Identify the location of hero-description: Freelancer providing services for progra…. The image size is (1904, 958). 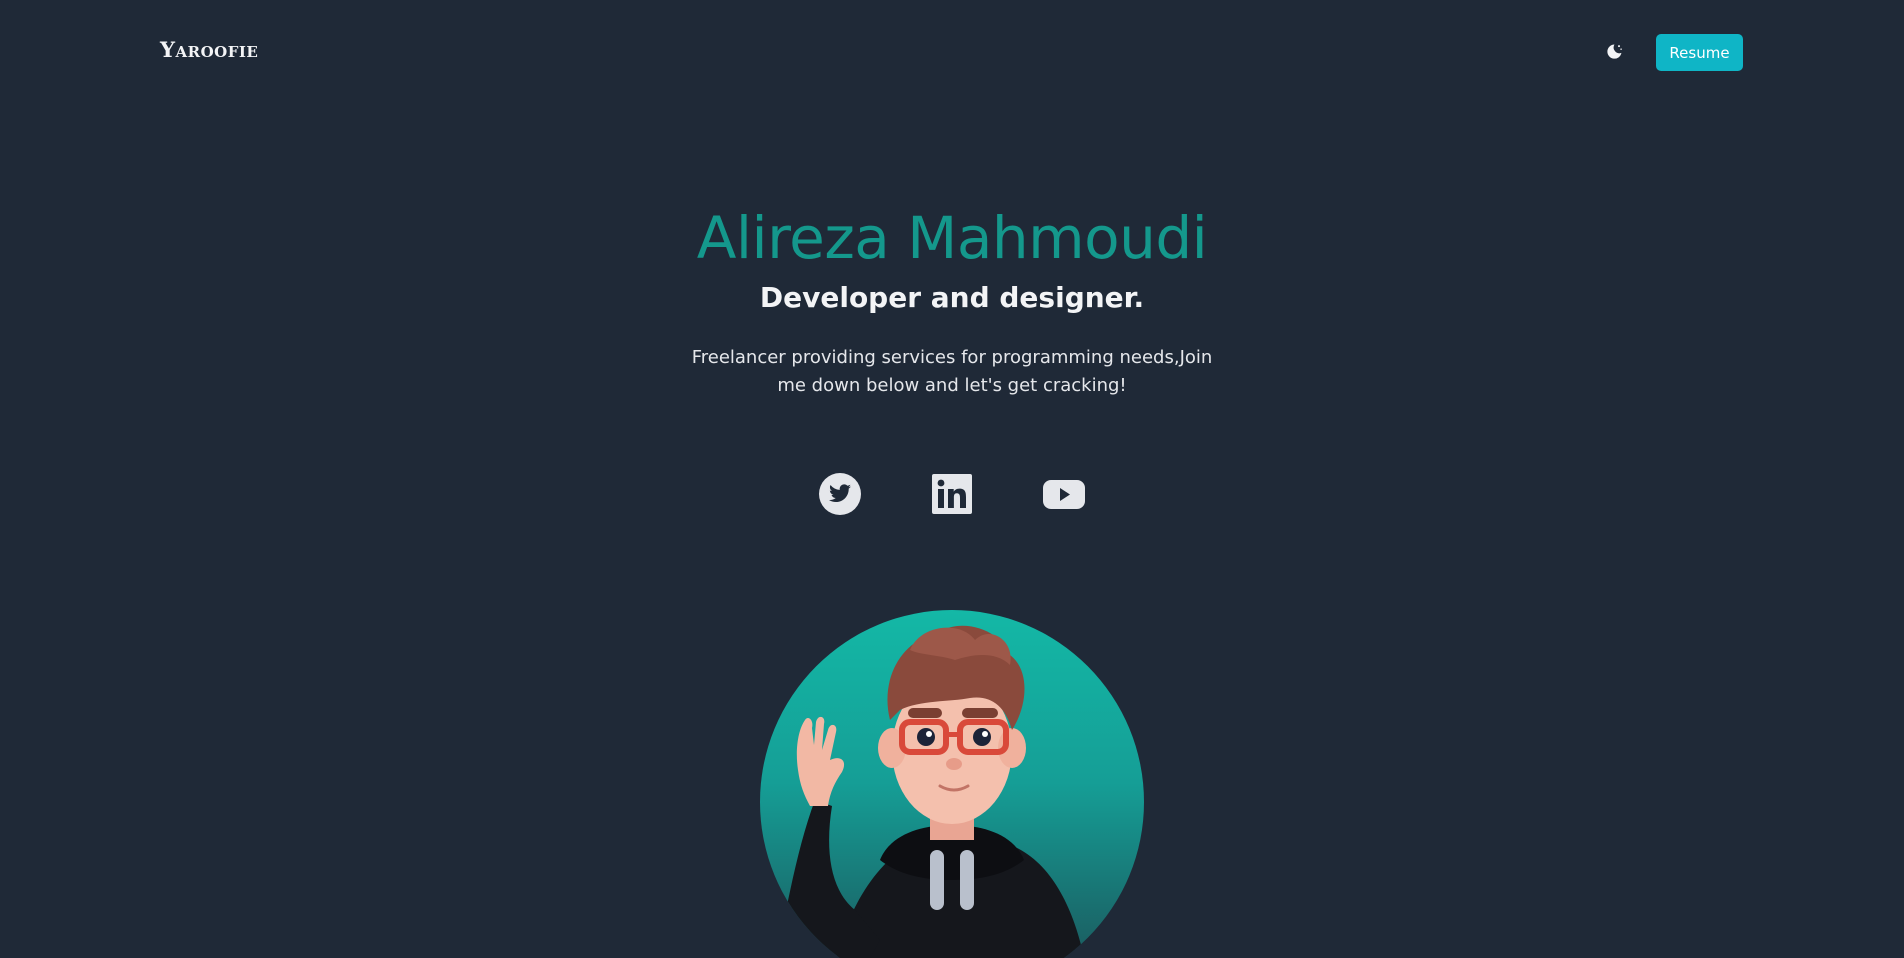
(952, 371).